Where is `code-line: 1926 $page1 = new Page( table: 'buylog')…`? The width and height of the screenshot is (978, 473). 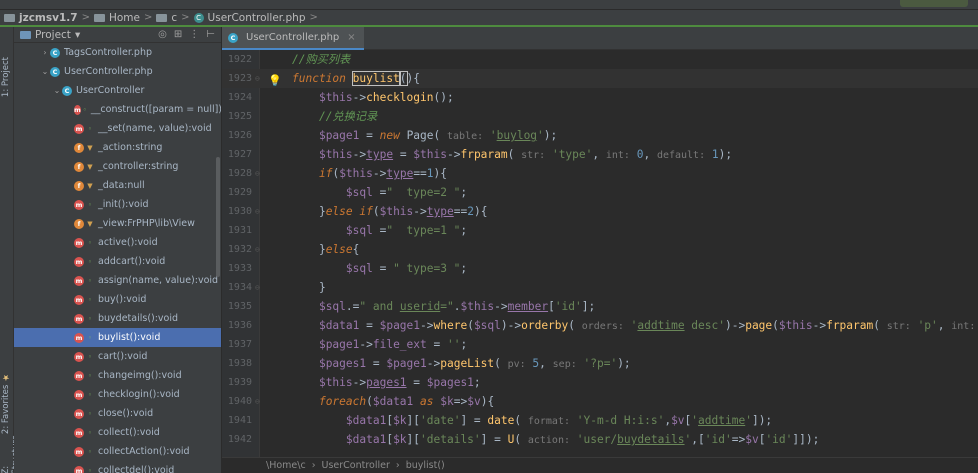 code-line: 1926 $page1 = new Page( table: 'buylog')… is located at coordinates (600, 135).